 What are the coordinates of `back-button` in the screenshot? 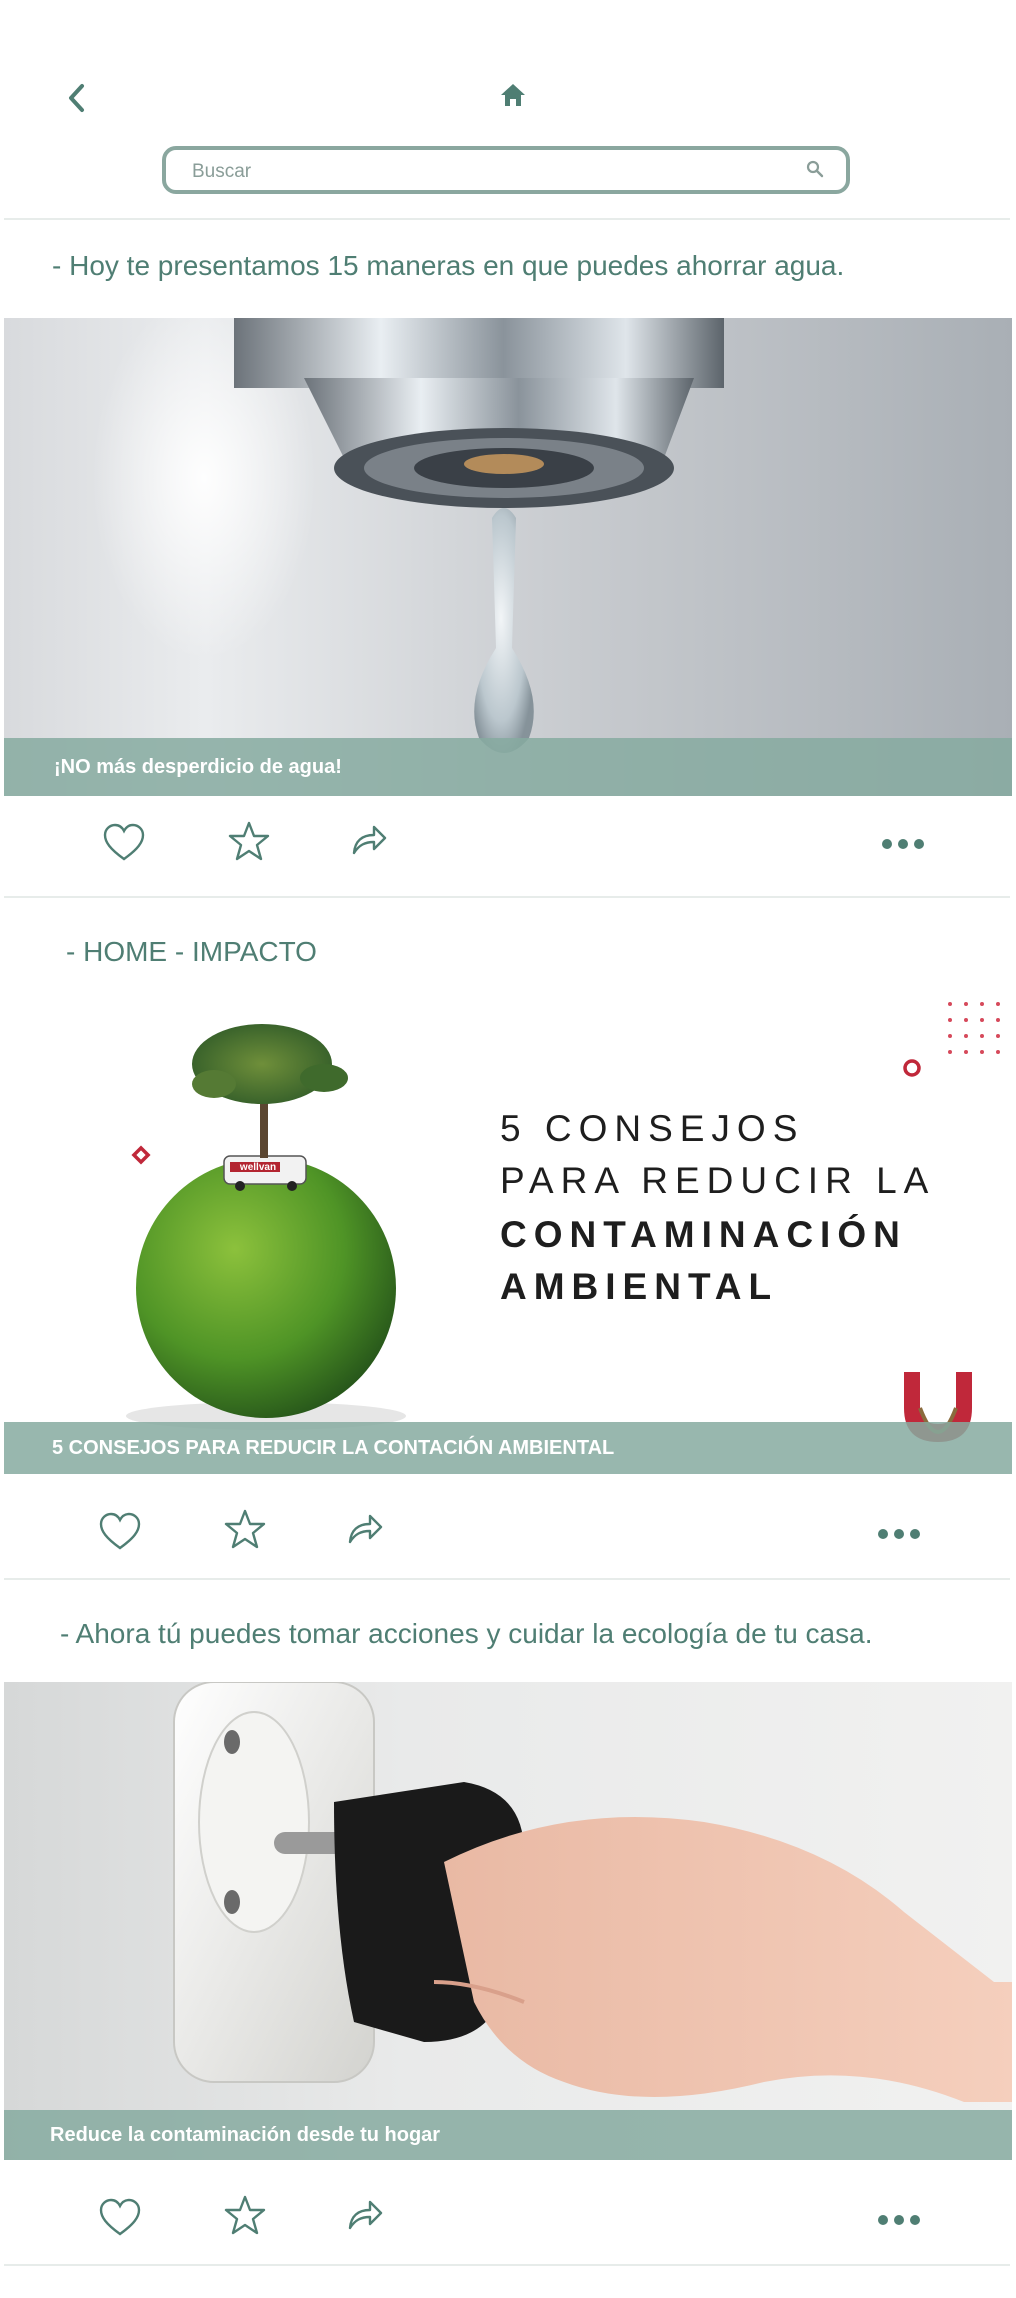 It's located at (77, 98).